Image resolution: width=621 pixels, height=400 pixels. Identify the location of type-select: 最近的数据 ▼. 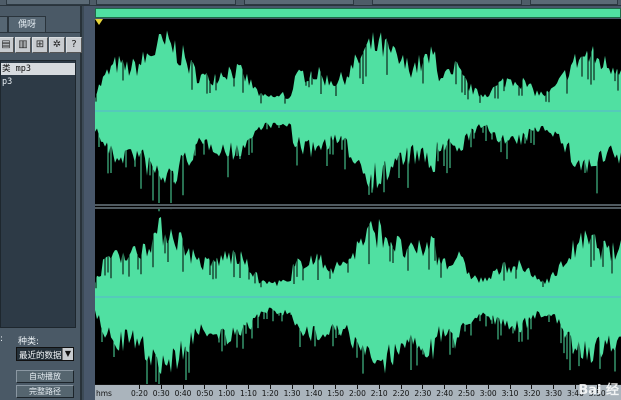
(45, 354).